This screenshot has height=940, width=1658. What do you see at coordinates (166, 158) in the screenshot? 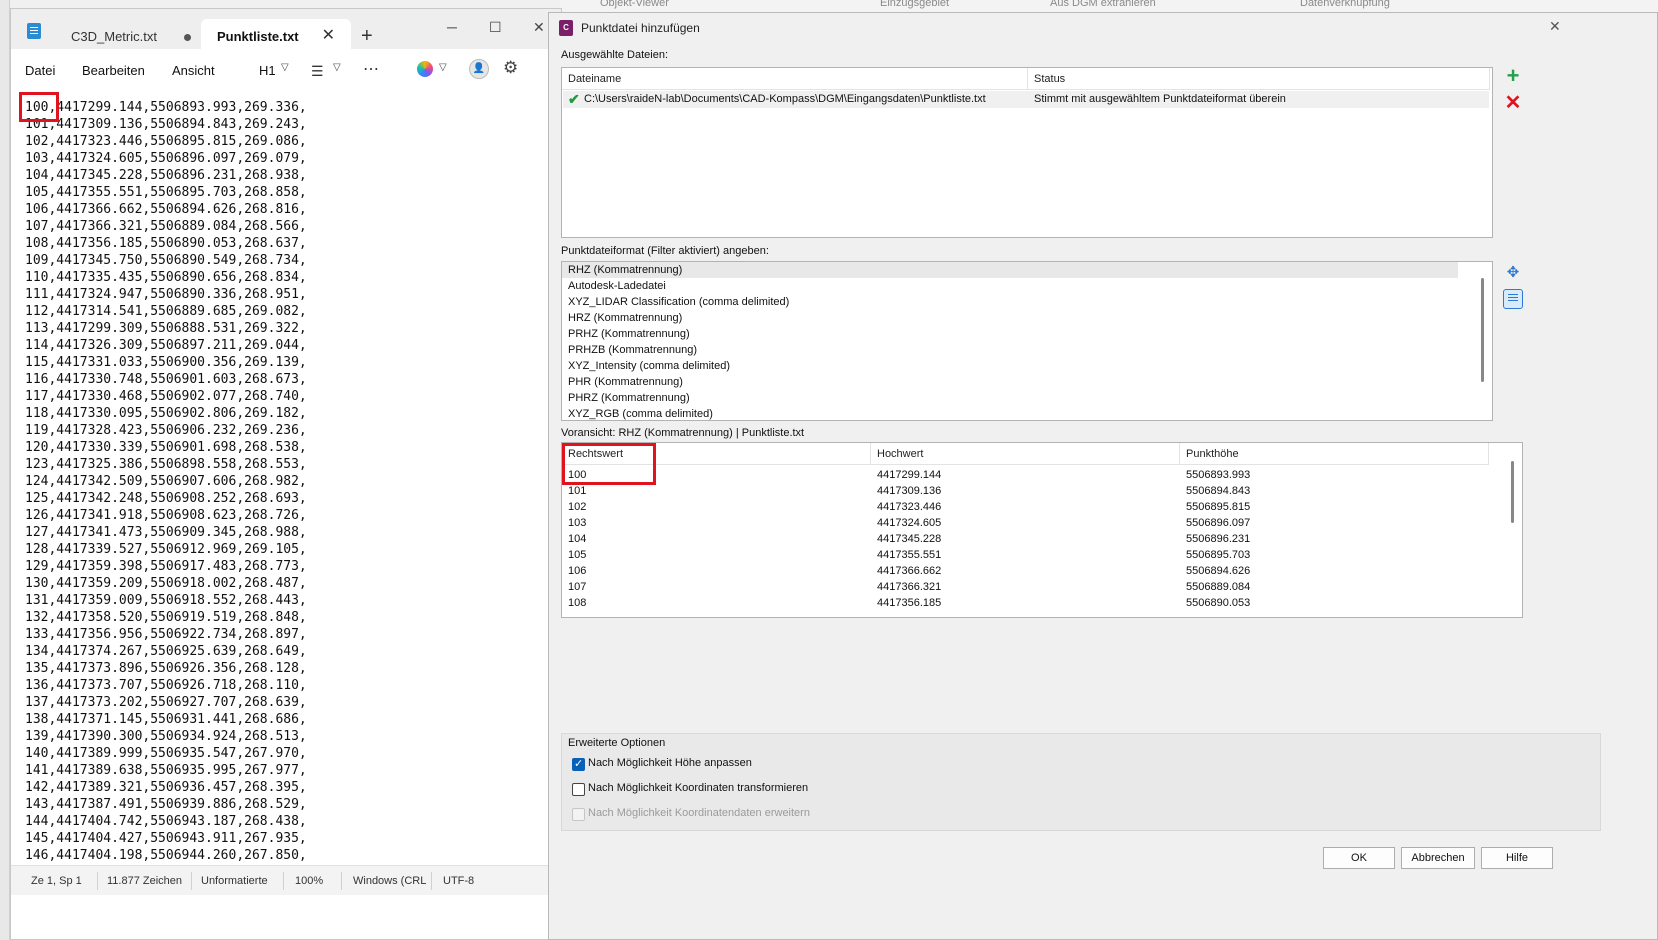
I see `text-line: 103,4417324.605,5506896.097,269.079,` at bounding box center [166, 158].